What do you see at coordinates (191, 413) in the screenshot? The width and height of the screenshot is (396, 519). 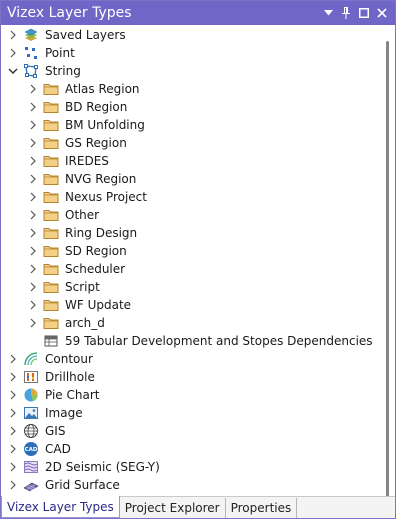 I see `tree-category-row: Image` at bounding box center [191, 413].